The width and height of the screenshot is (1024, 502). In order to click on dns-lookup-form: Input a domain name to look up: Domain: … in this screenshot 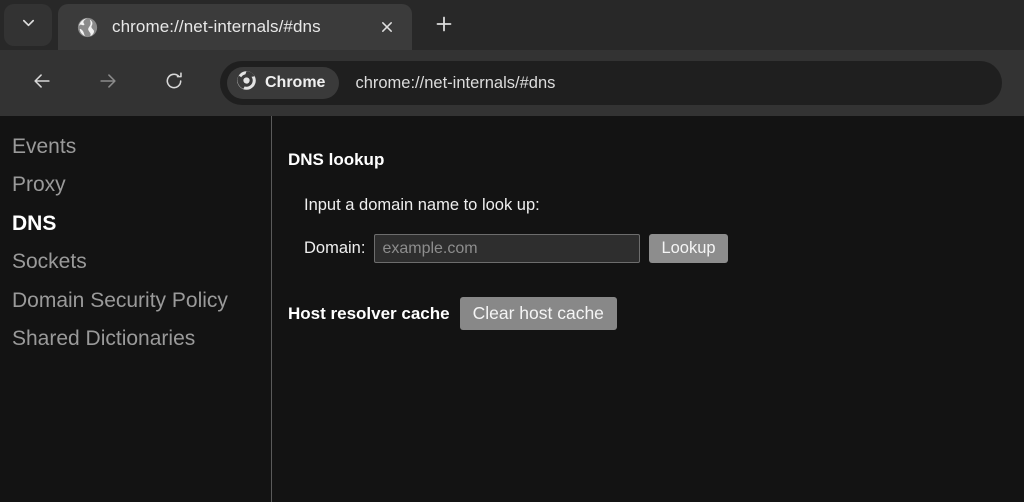, I will do `click(656, 229)`.